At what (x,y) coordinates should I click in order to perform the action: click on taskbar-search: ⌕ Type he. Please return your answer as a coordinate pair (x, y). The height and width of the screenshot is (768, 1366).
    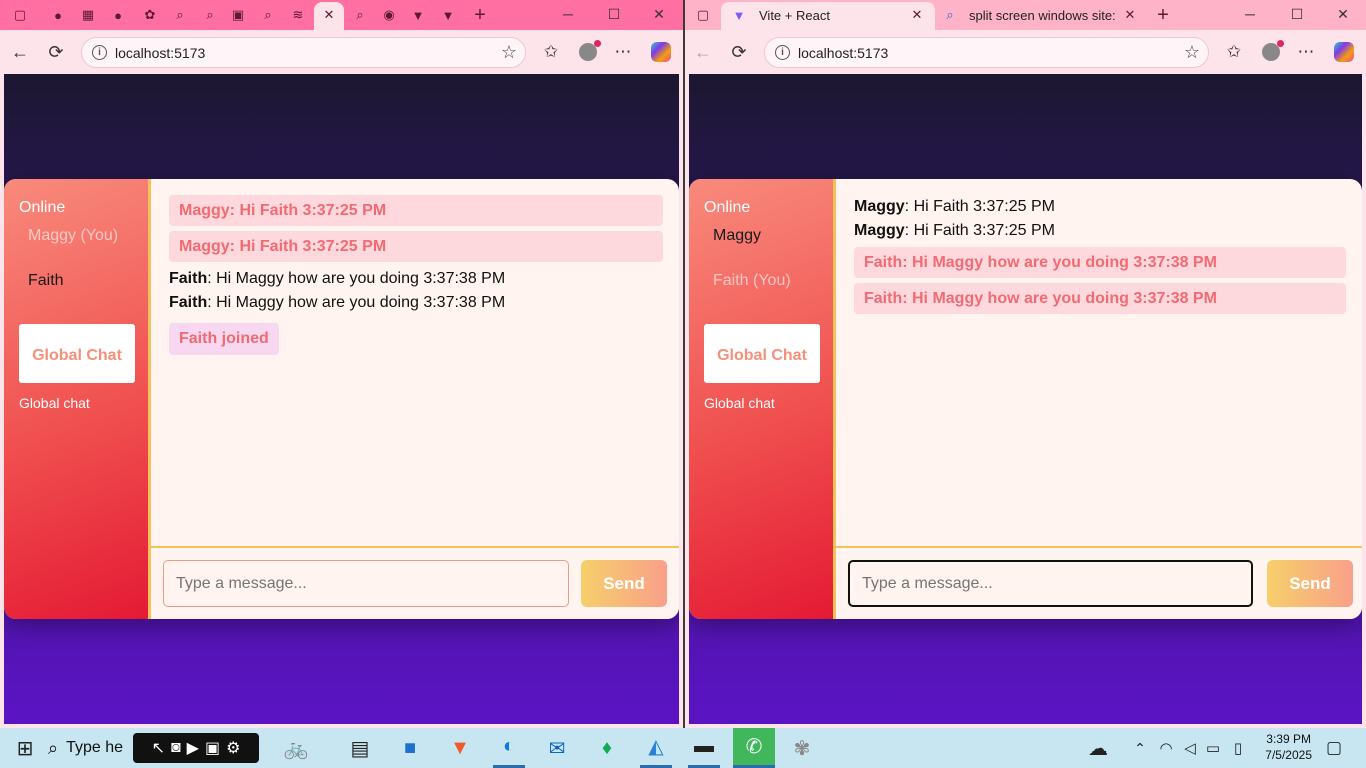
    Looking at the image, I should click on (93, 748).